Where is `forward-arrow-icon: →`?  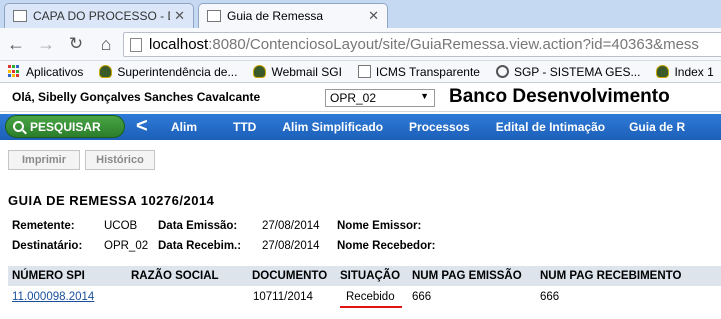
forward-arrow-icon: → is located at coordinates (46, 44).